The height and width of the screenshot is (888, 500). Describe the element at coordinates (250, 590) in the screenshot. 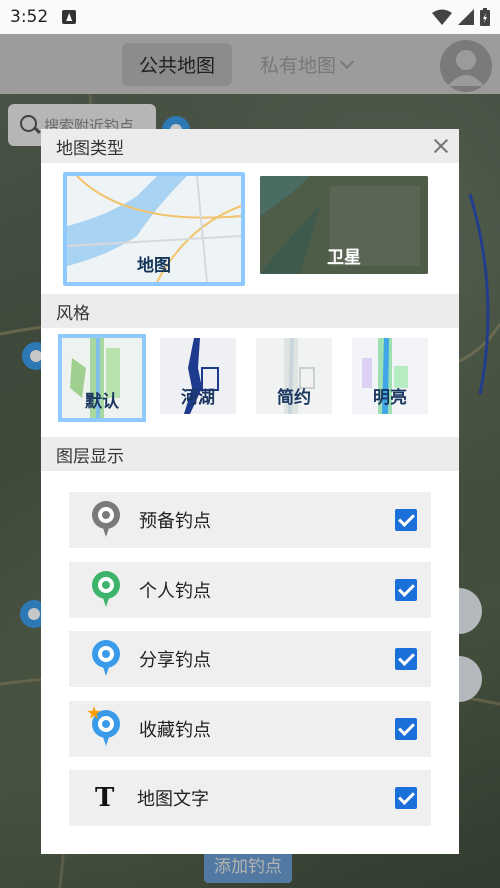

I see `layer-personal-spot: 个人钓点` at that location.